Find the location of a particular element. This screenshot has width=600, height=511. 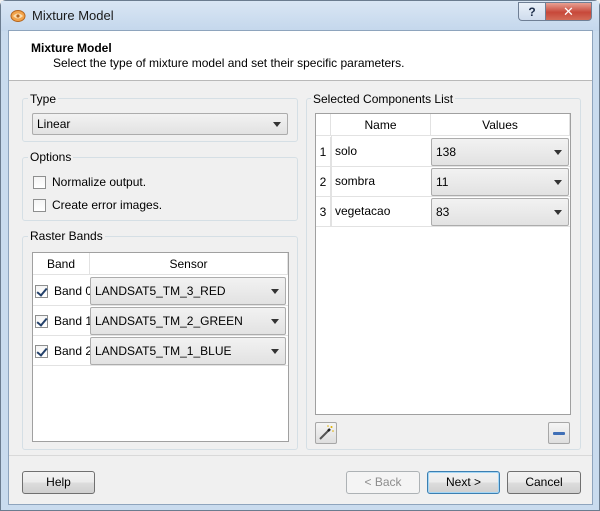

band-2-cell: Band 2 is located at coordinates (63, 351).